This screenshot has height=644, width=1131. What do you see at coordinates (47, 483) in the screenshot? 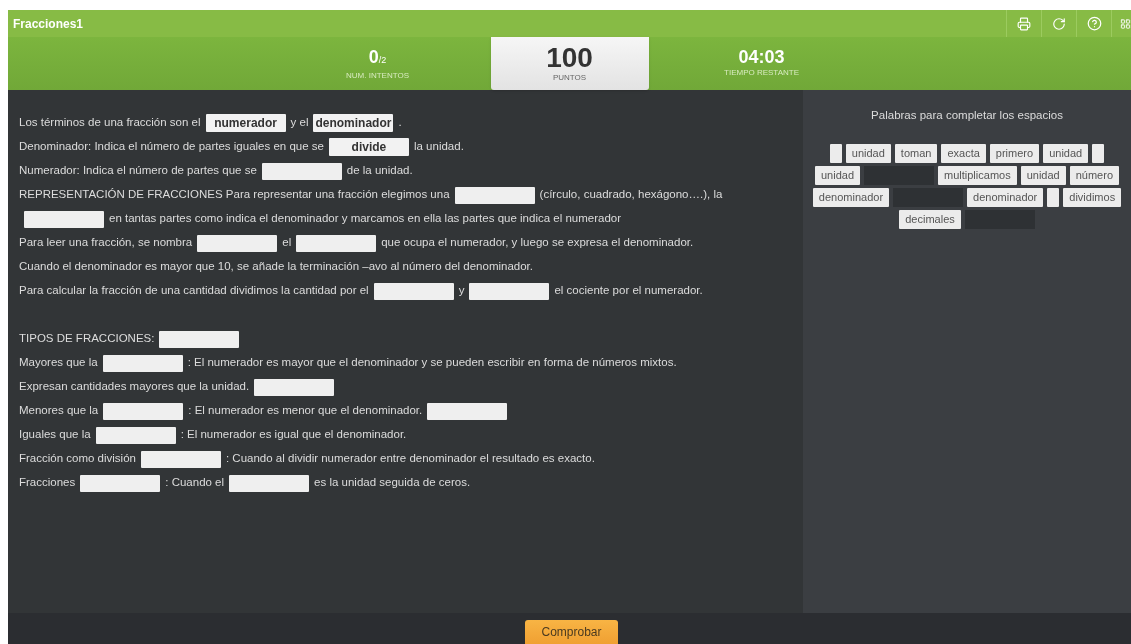
I see `exercise-text: Fracciones` at bounding box center [47, 483].